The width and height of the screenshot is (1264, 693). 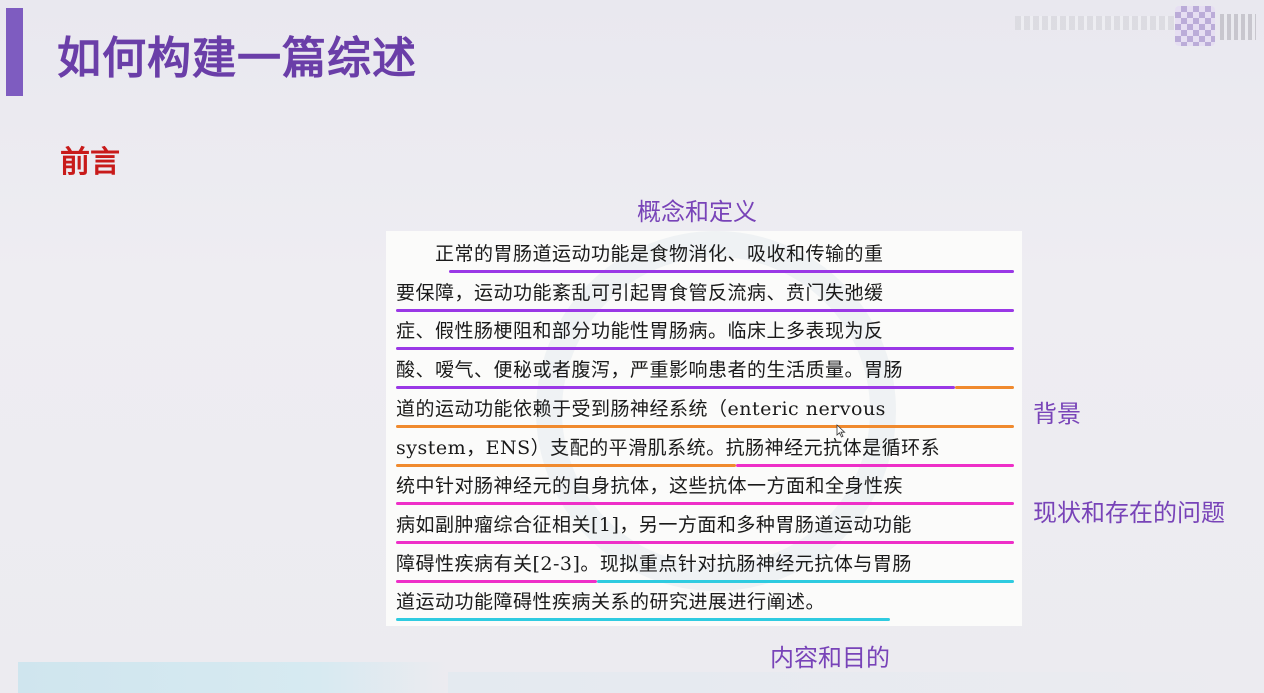 I want to click on document-line-text: 障碍性疾病有关[2-3]。现拟重点针对抗肠神经元抗体与胃肠, so click(x=654, y=563).